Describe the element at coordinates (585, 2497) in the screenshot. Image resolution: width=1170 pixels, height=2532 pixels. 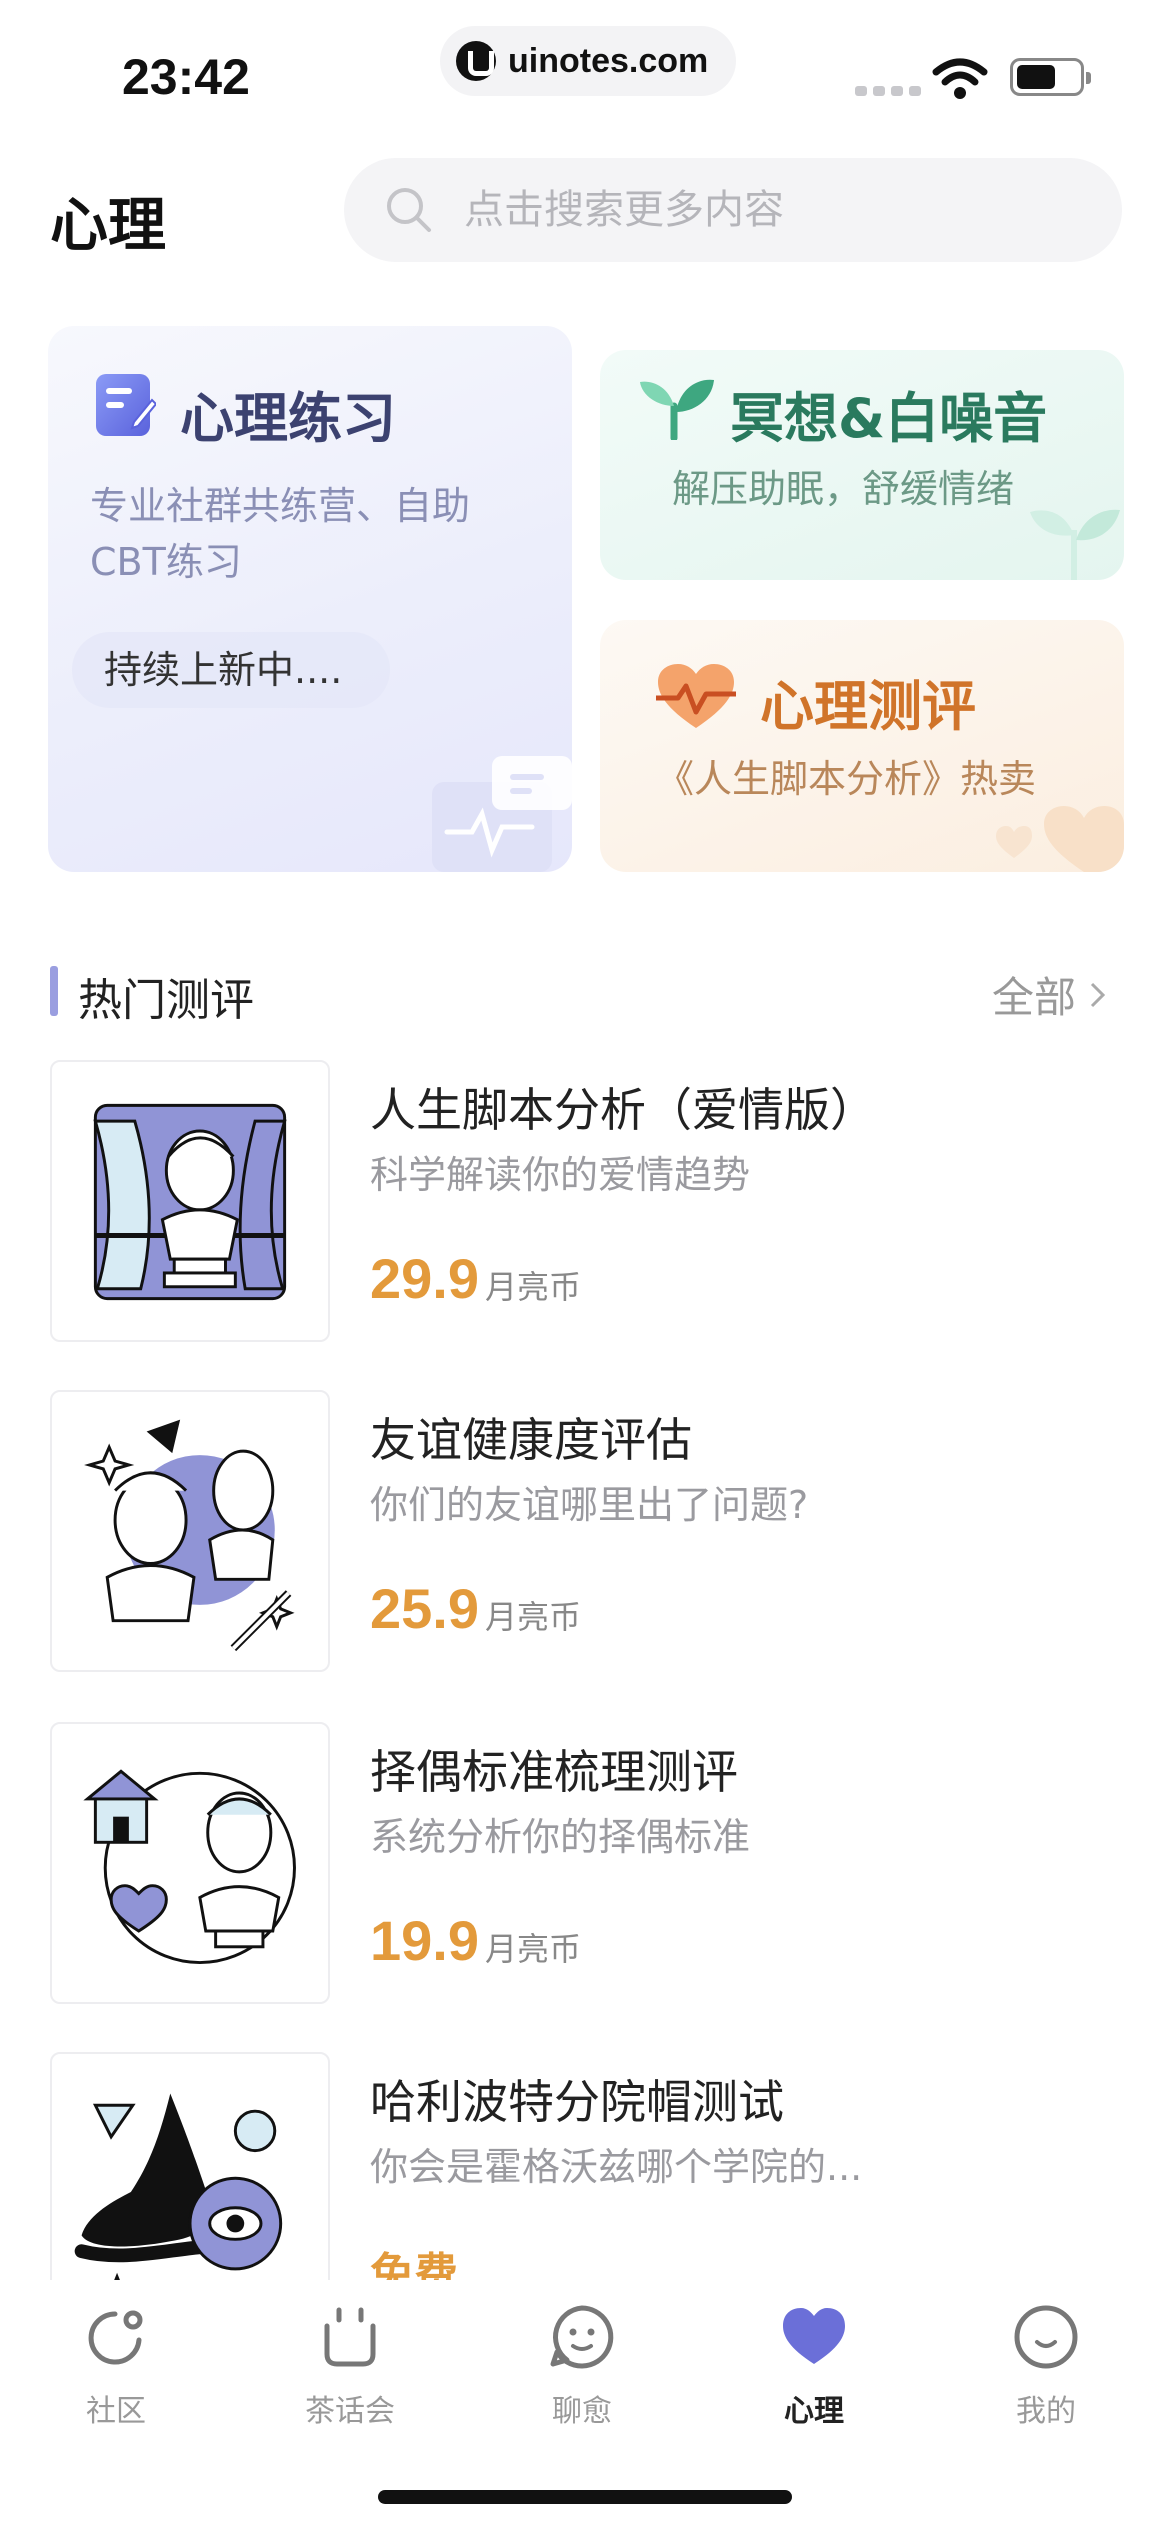
I see `home-indicator` at that location.